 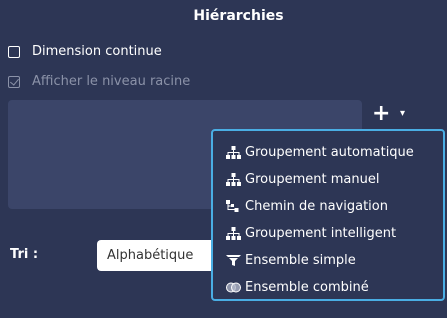 I want to click on add-hierarchy-button: +, so click(x=381, y=114).